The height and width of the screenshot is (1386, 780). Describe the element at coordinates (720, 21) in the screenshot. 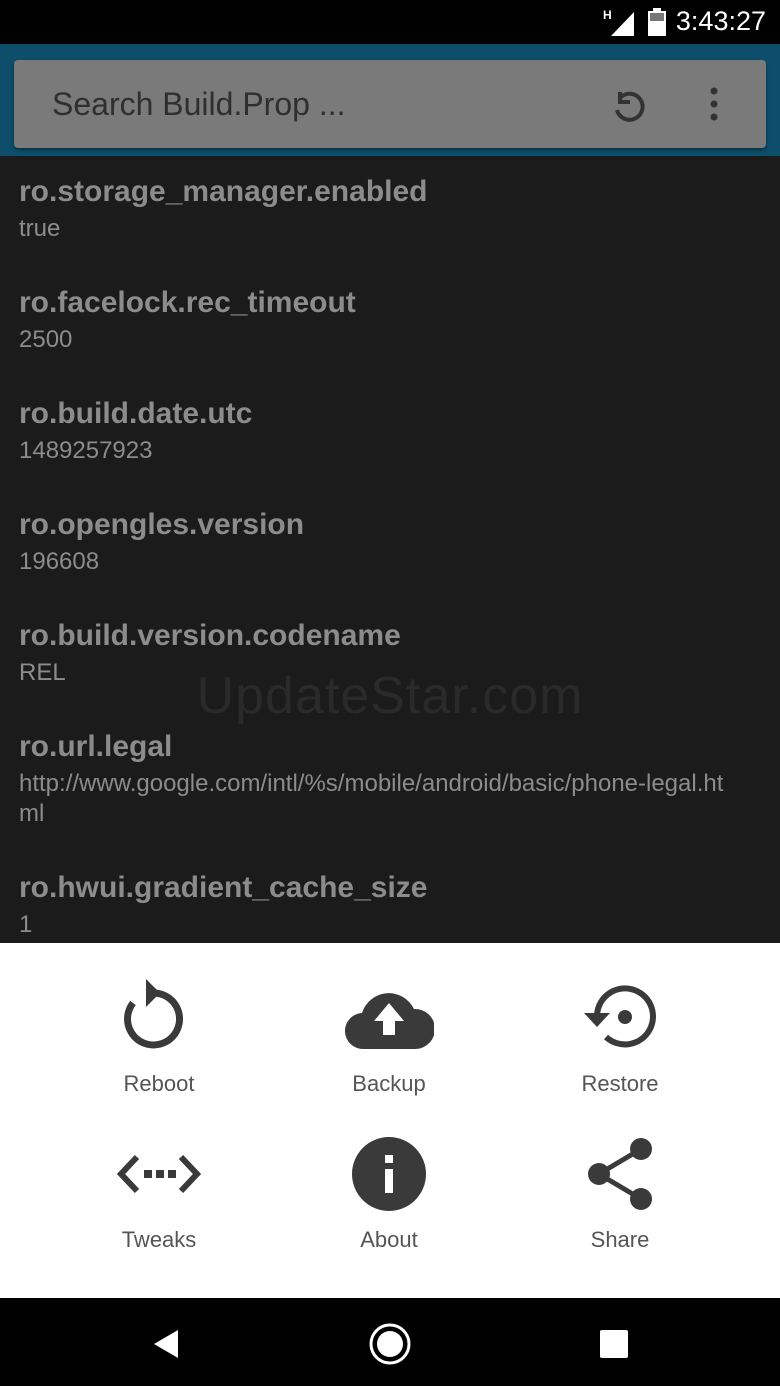

I see `clock-time: 3:43:27` at that location.